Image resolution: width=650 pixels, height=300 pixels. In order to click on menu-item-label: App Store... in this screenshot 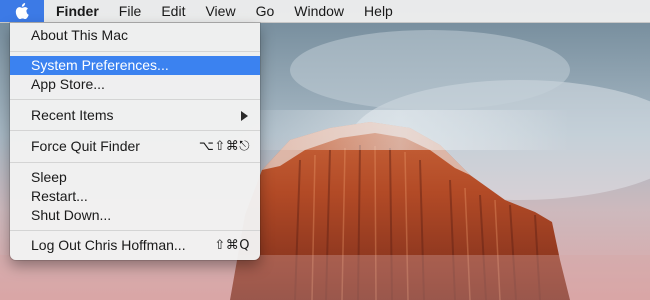, I will do `click(68, 84)`.